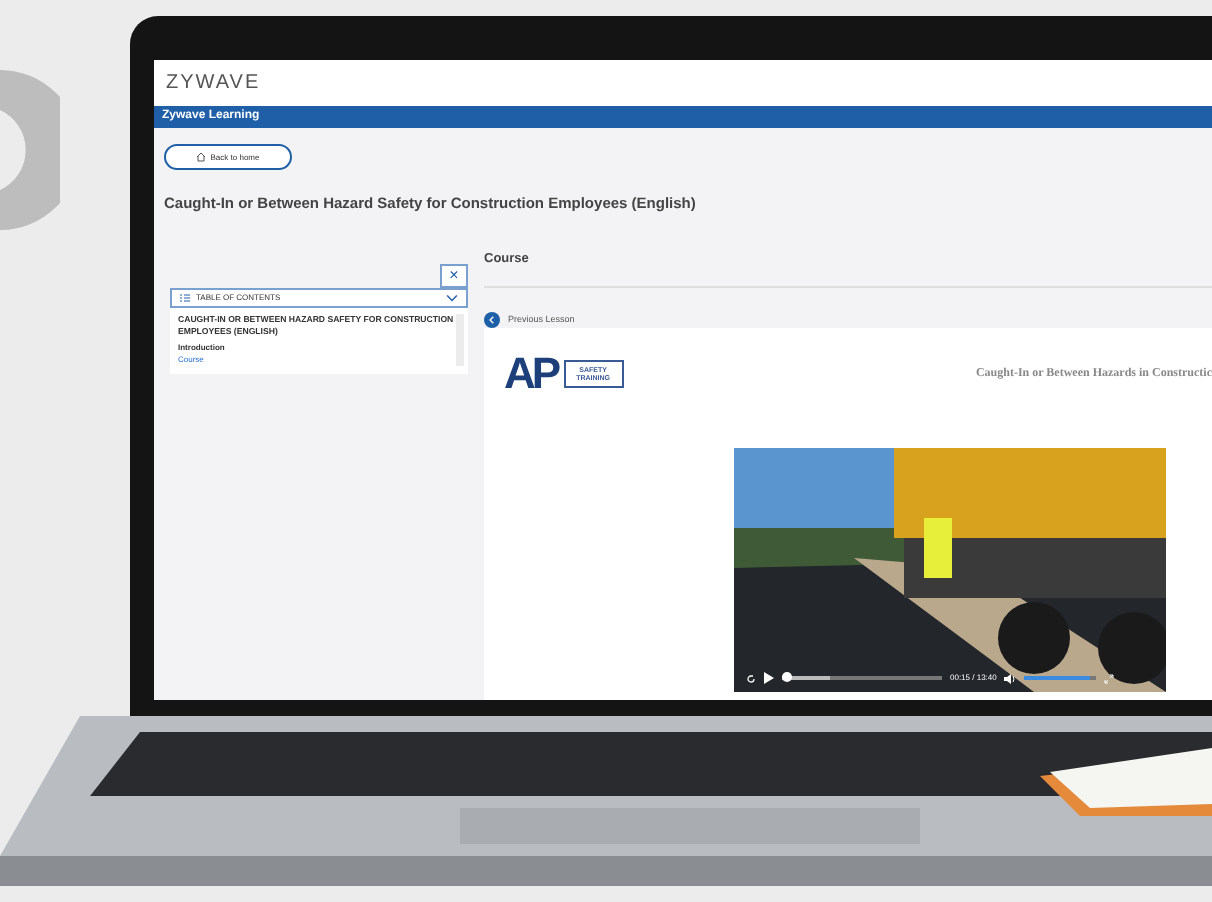 This screenshot has height=902, width=1212. Describe the element at coordinates (751, 678) in the screenshot. I see `replay-icon` at that location.